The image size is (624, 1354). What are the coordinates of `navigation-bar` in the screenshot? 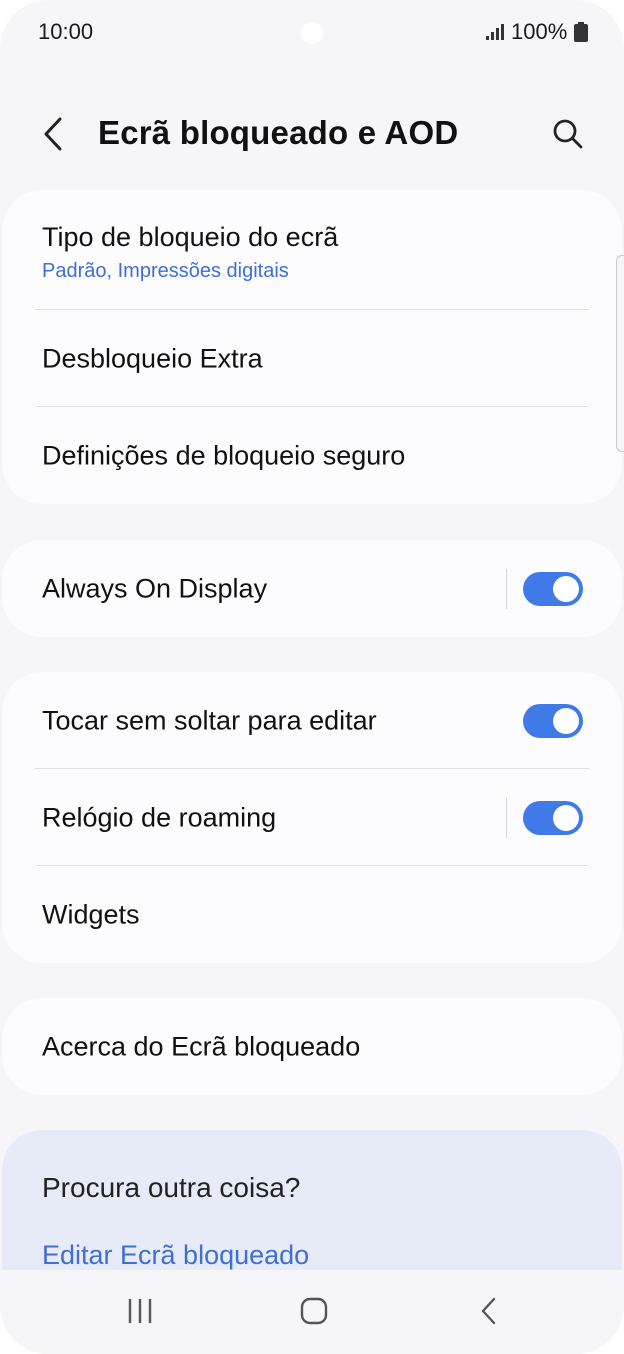 It's located at (312, 1312).